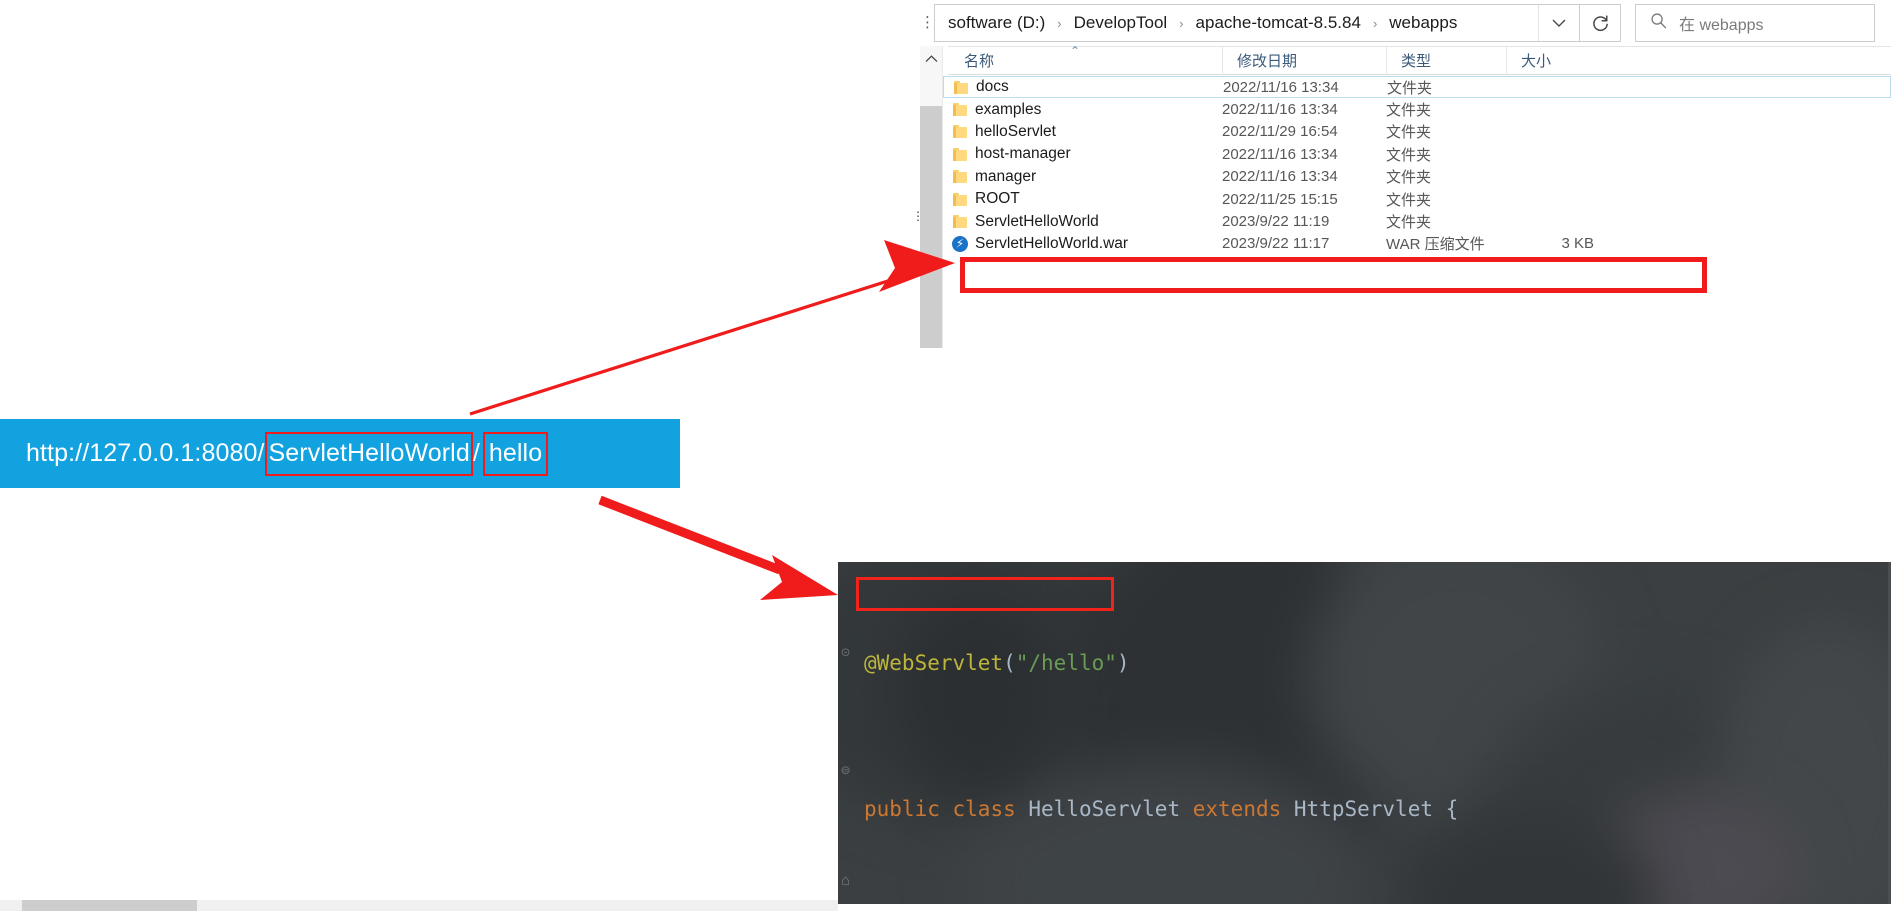 The width and height of the screenshot is (1891, 911). What do you see at coordinates (109, 905) in the screenshot?
I see `scrollbar-thumb` at bounding box center [109, 905].